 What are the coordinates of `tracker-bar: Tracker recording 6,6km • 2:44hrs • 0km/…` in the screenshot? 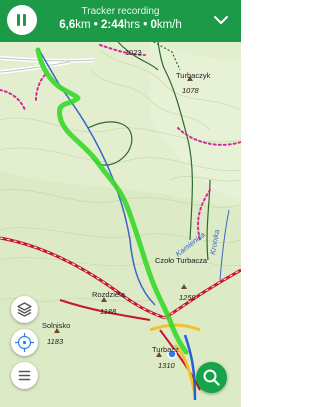 It's located at (120, 21).